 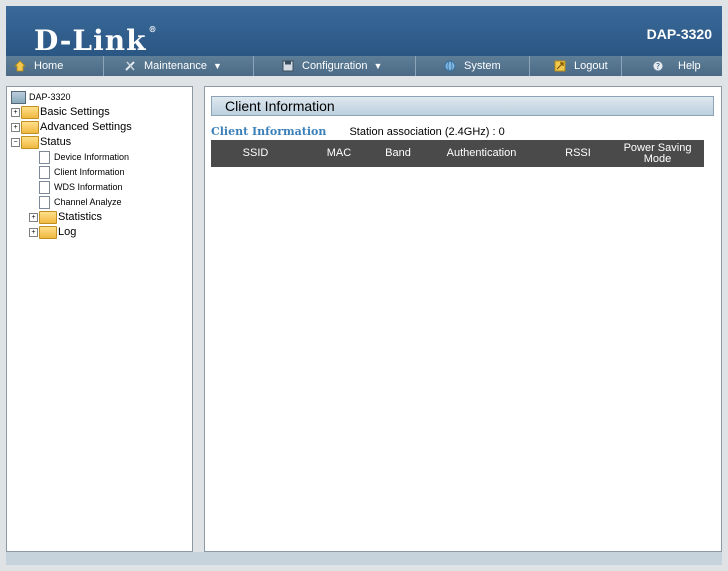 I want to click on logout-icon, so click(x=560, y=66).